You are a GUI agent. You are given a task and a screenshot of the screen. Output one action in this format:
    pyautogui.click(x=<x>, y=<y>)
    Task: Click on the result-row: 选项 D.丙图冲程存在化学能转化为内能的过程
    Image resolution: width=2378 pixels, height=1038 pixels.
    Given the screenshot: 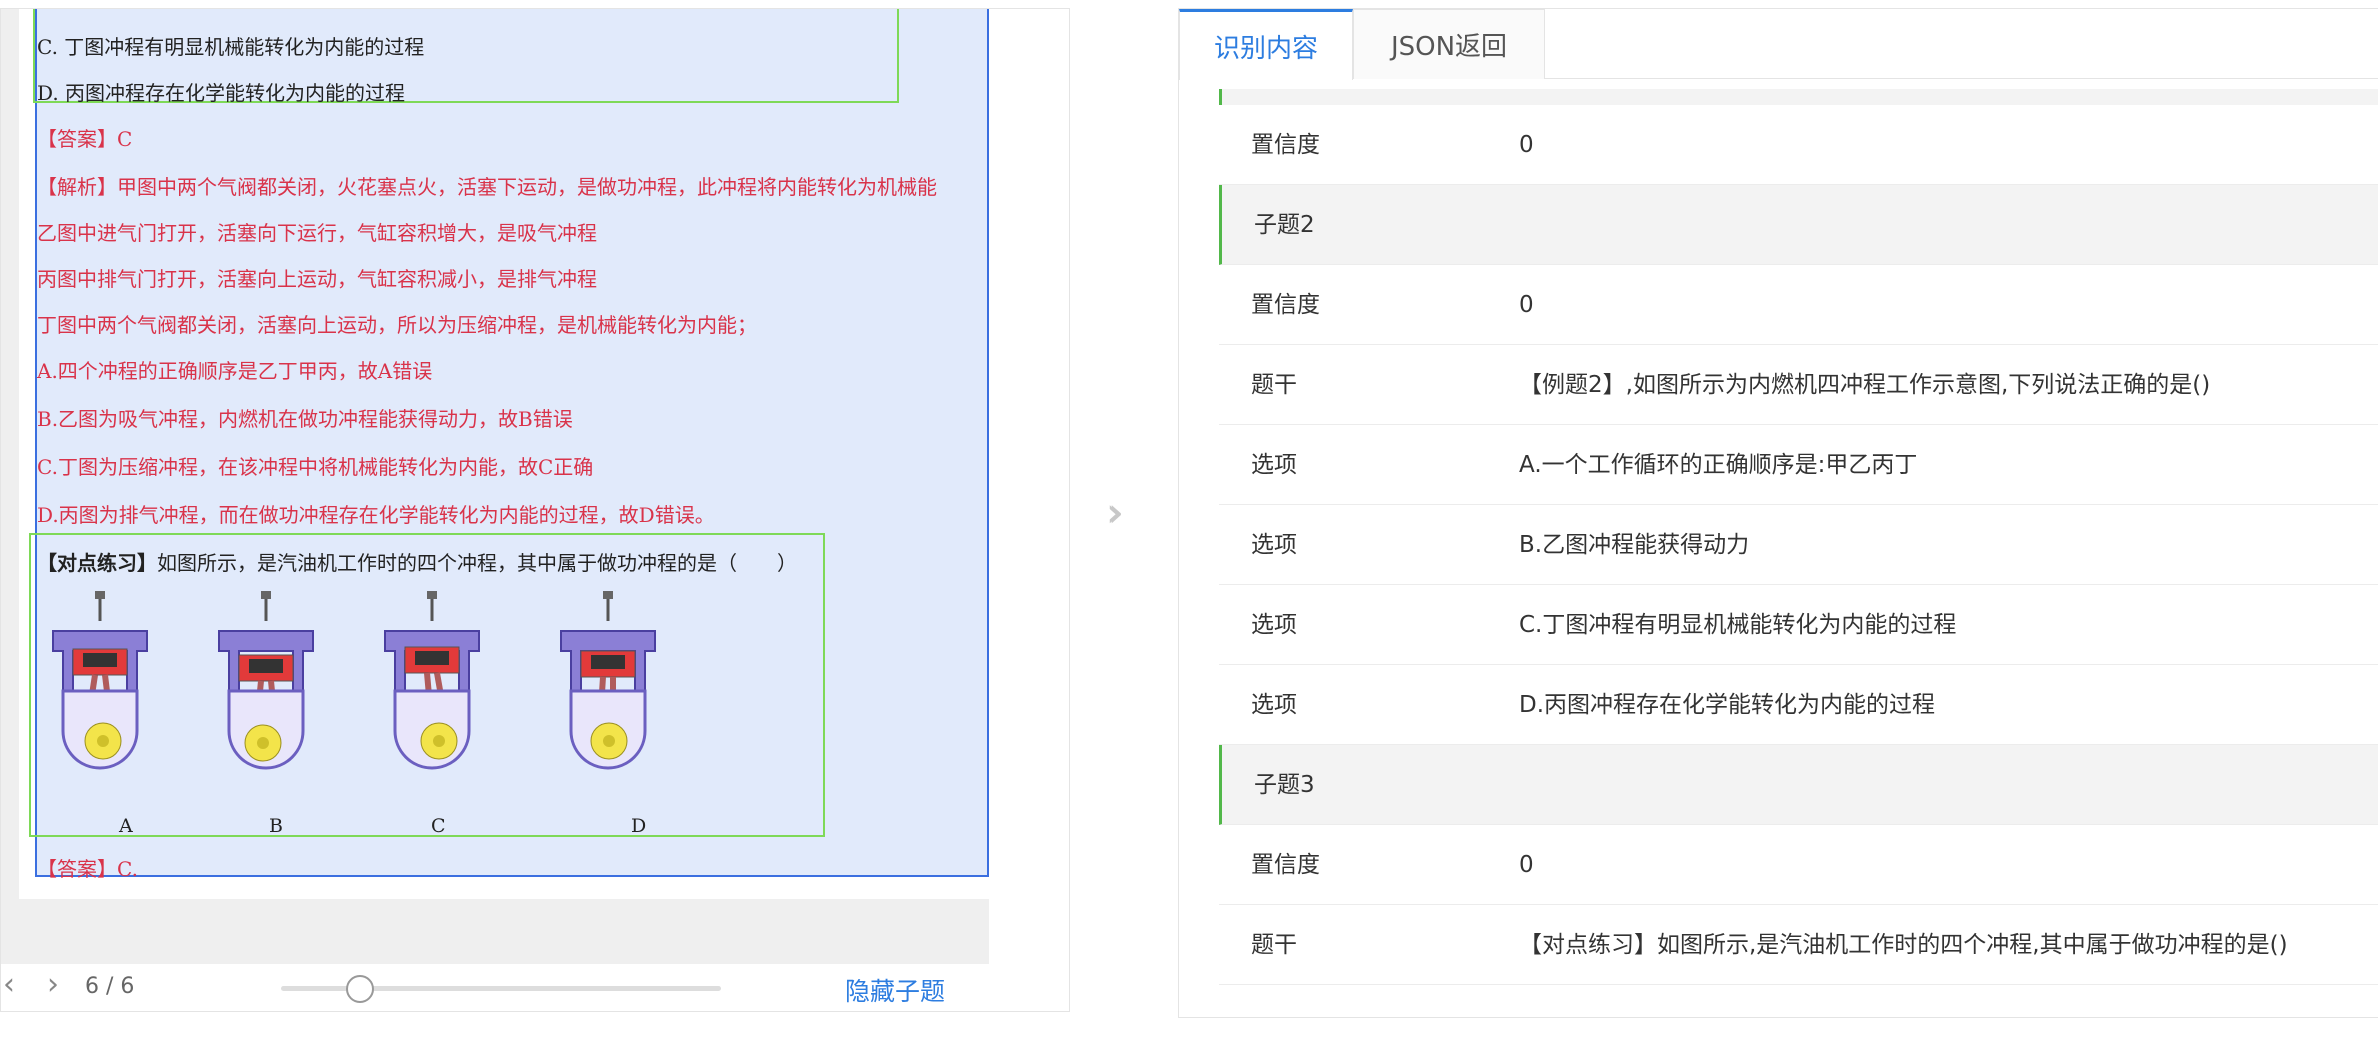 What is the action you would take?
    pyautogui.click(x=1798, y=705)
    